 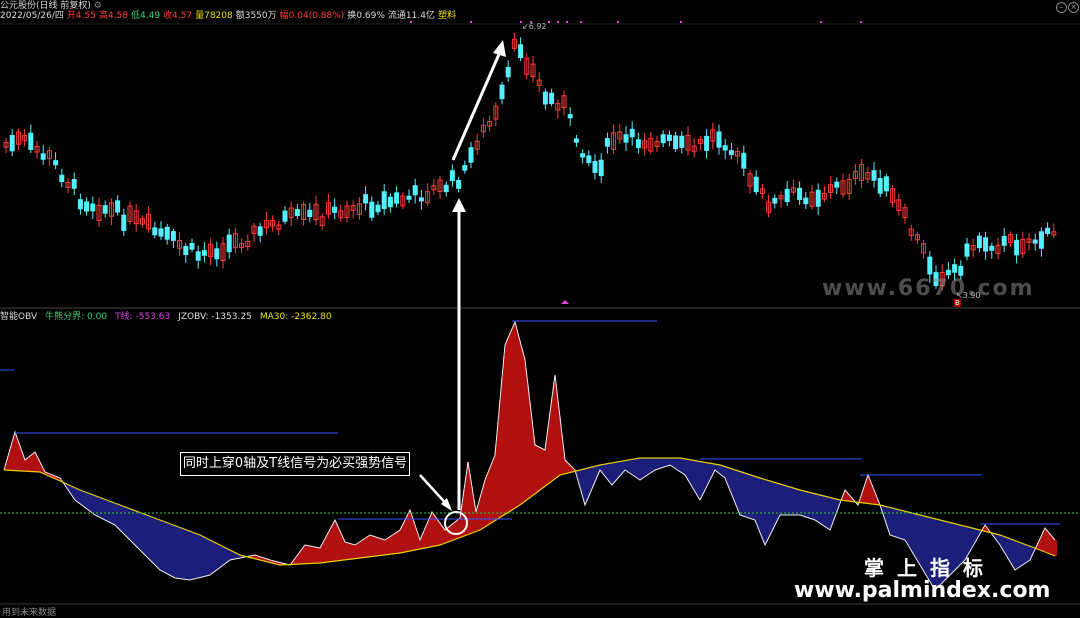 I want to click on signal-callout: 同时上穿0轴及T线信号为必买强势信号, so click(x=295, y=464).